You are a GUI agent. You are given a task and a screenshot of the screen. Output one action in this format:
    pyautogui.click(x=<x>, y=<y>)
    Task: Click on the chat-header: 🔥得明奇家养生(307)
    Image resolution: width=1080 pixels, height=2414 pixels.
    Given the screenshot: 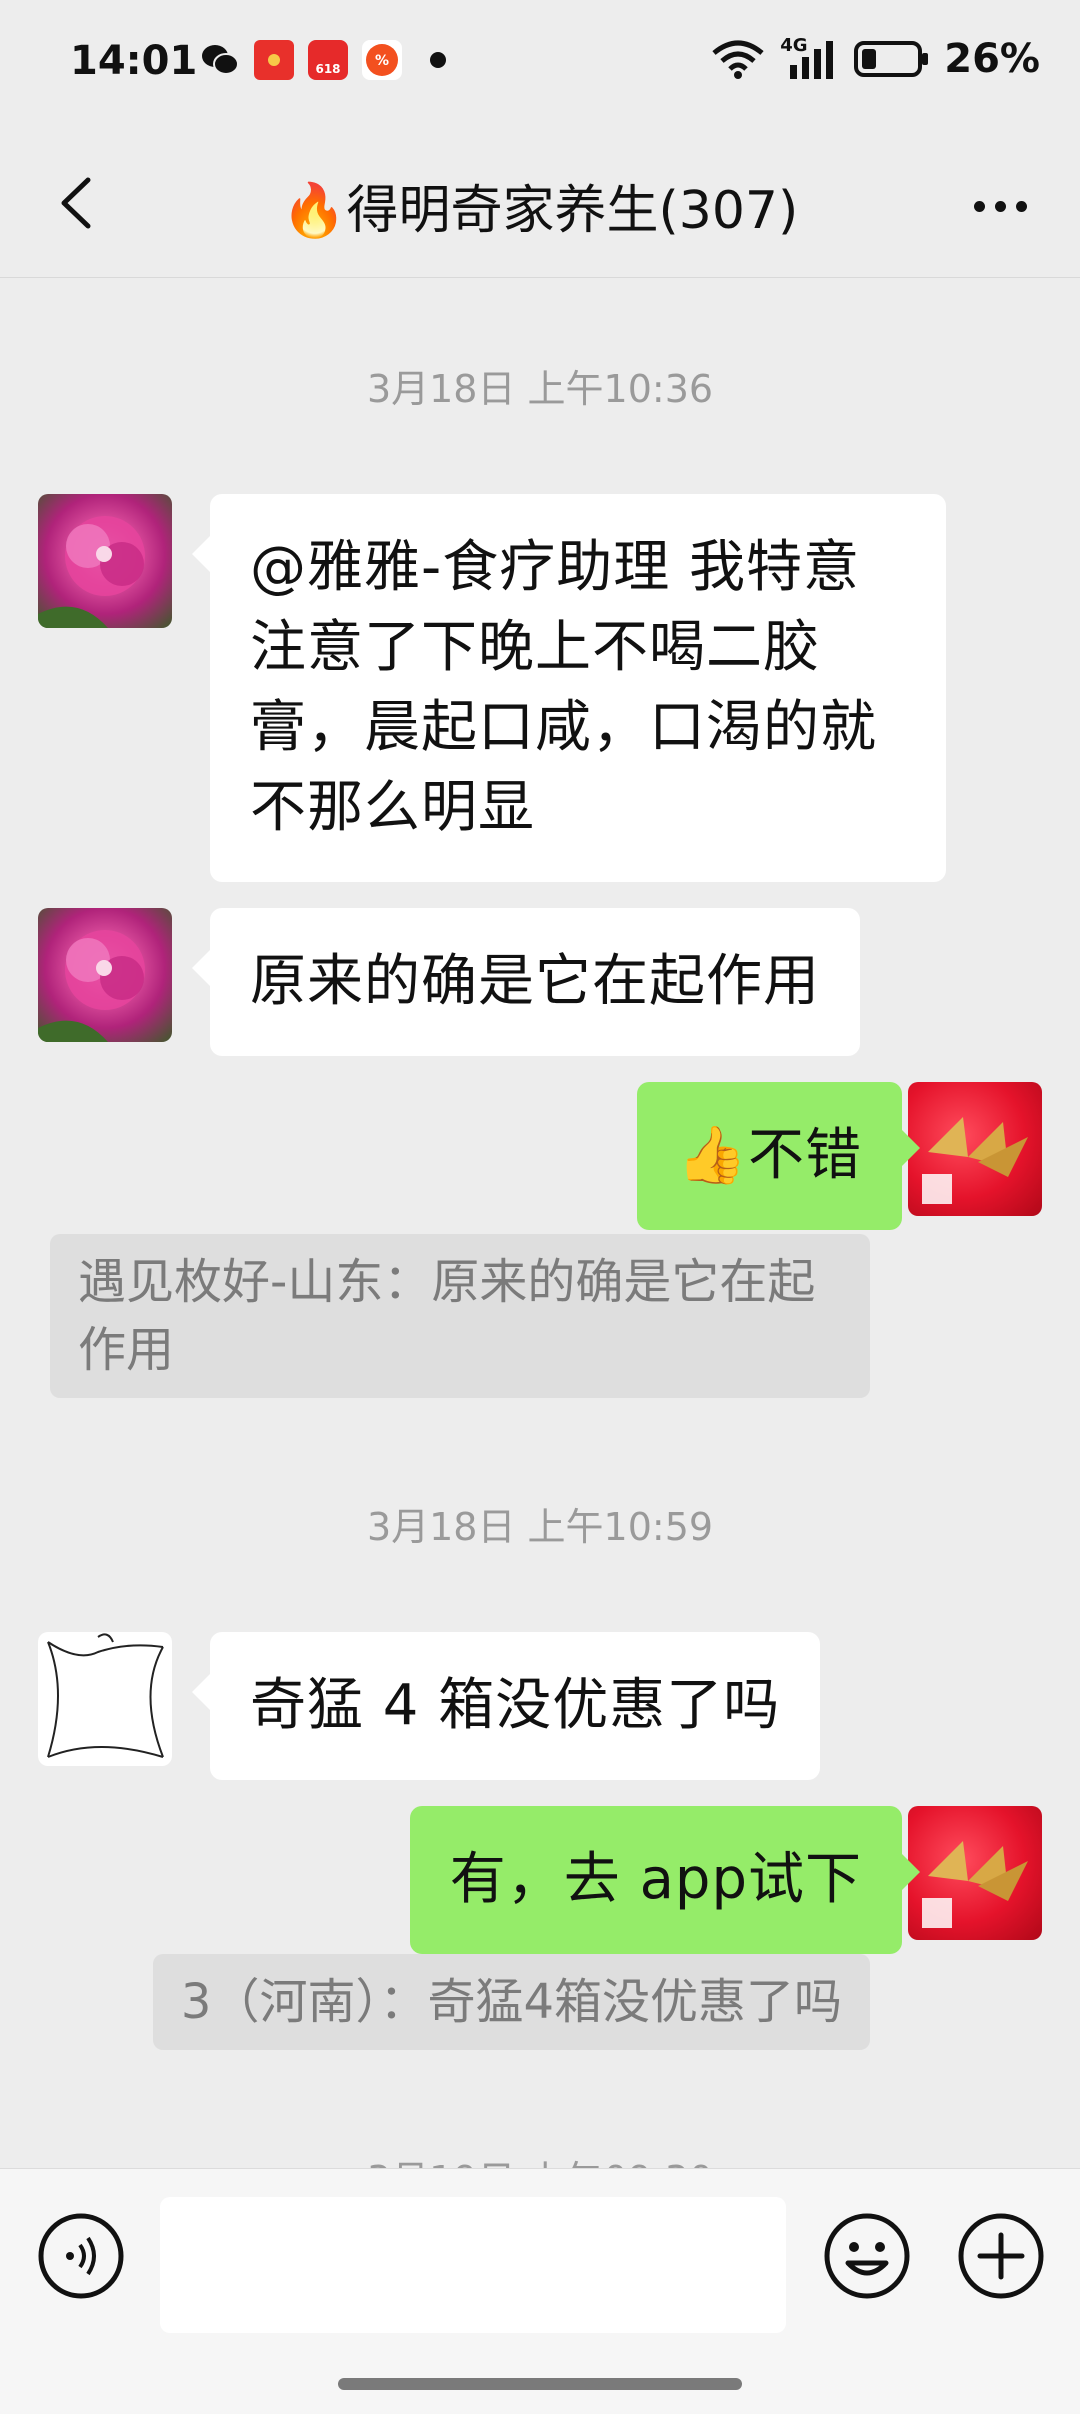 What is the action you would take?
    pyautogui.click(x=540, y=203)
    